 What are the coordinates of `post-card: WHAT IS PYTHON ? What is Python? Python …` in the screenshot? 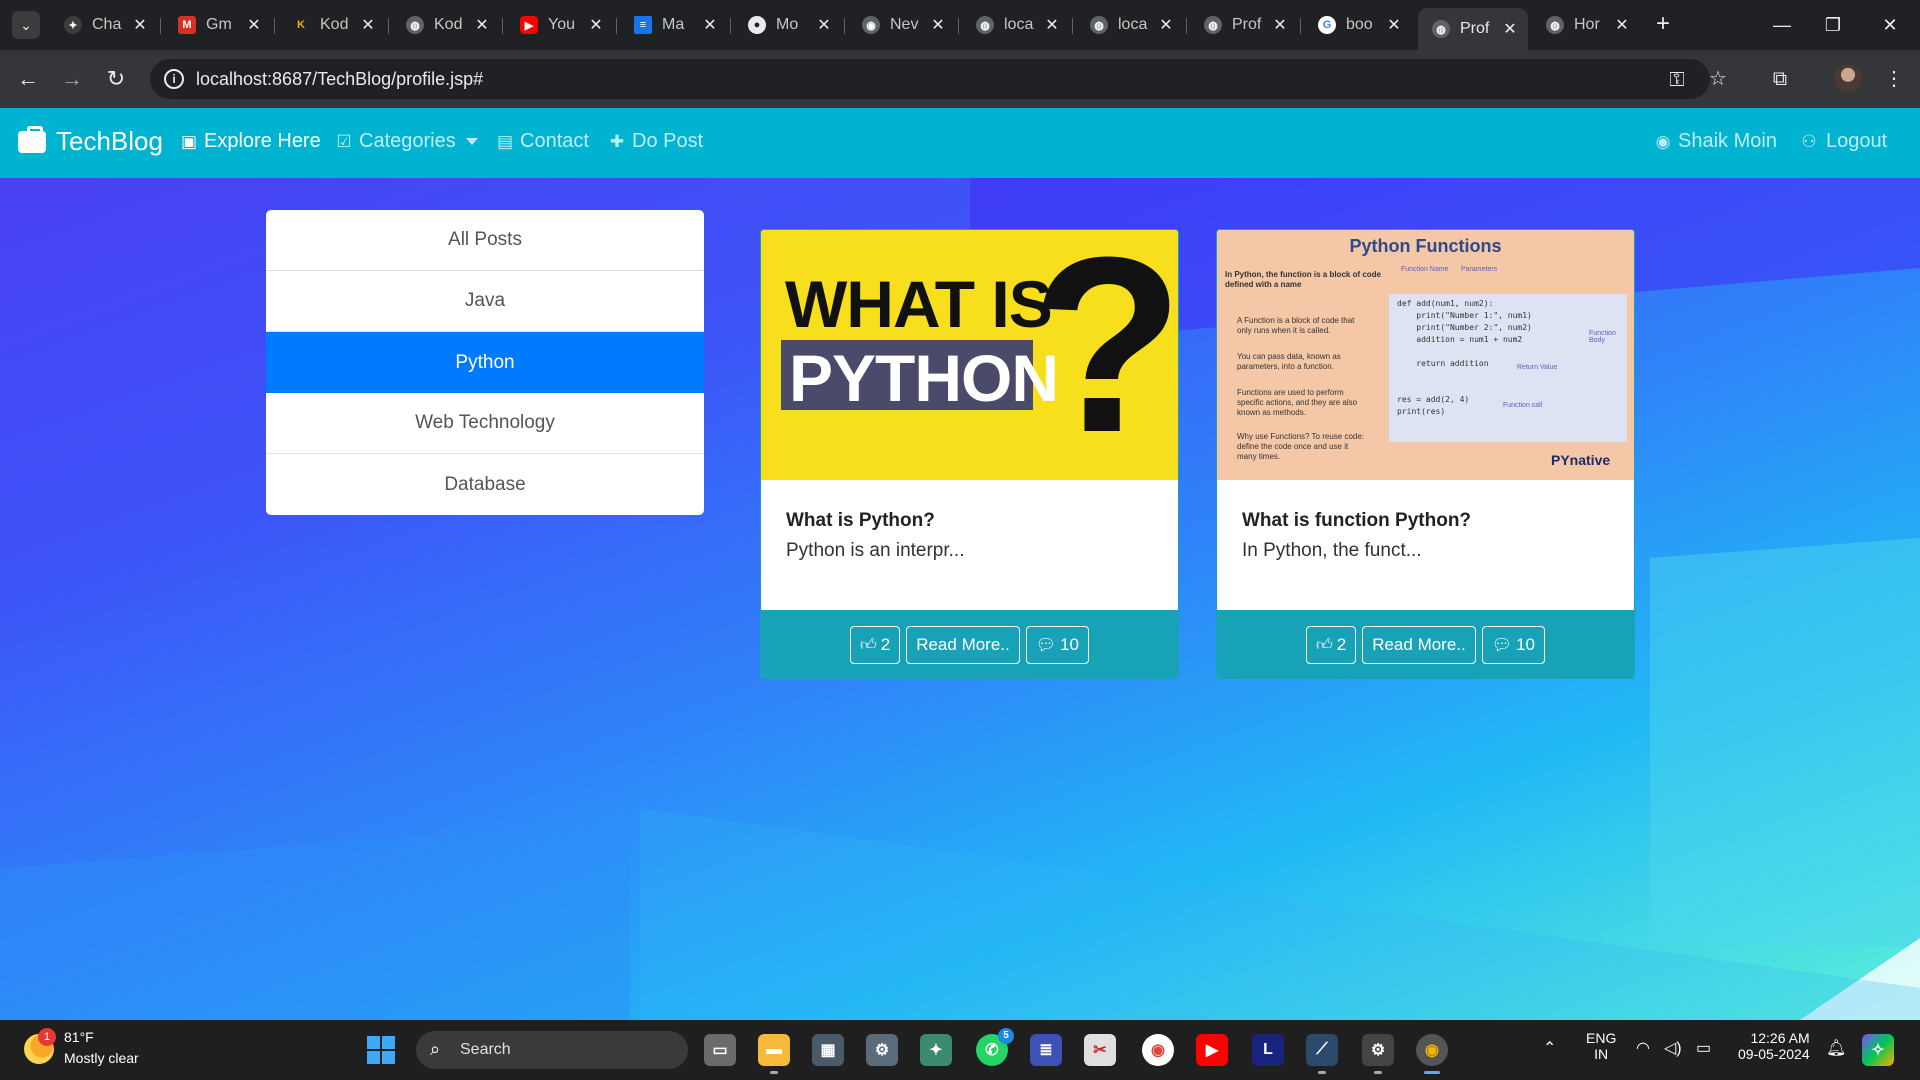 It's located at (969, 454).